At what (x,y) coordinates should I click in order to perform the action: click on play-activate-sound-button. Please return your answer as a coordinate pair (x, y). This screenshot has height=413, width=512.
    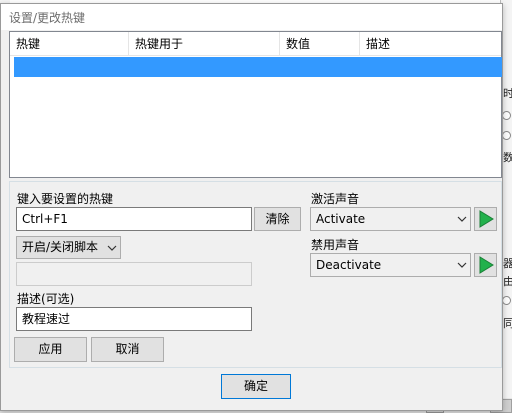
    Looking at the image, I should click on (485, 219).